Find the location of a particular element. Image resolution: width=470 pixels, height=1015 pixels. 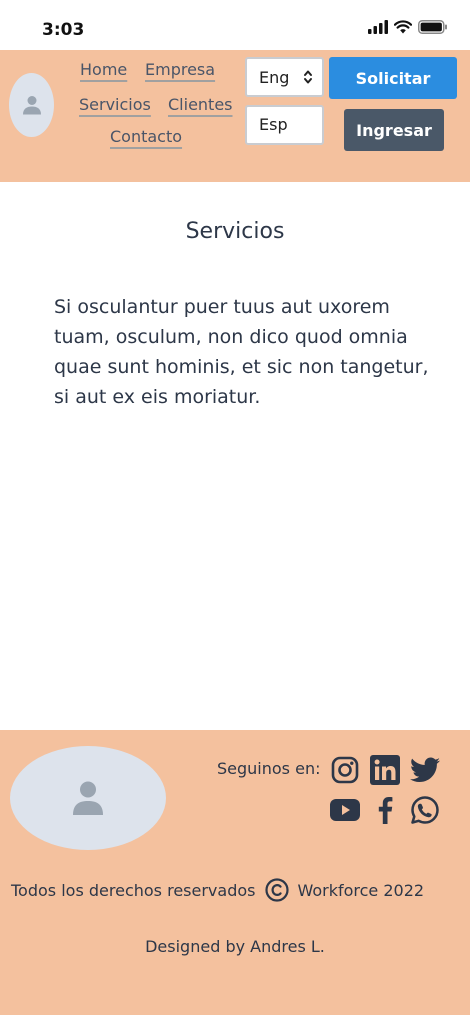

instagram-icon is located at coordinates (345, 770).